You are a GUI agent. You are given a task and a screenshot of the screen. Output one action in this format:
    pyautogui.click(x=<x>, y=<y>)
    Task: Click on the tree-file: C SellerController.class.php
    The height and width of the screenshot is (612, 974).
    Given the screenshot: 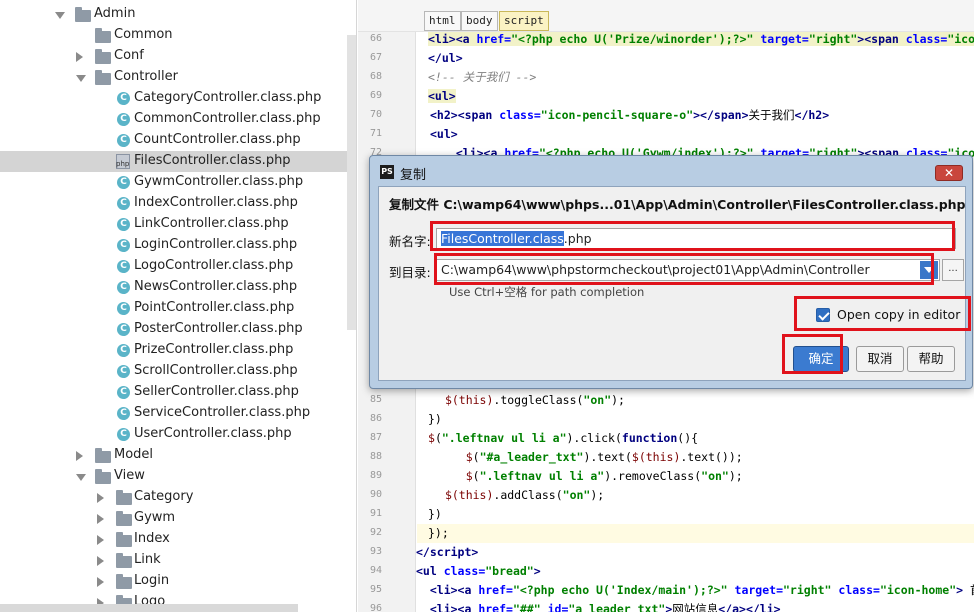 What is the action you would take?
    pyautogui.click(x=178, y=392)
    